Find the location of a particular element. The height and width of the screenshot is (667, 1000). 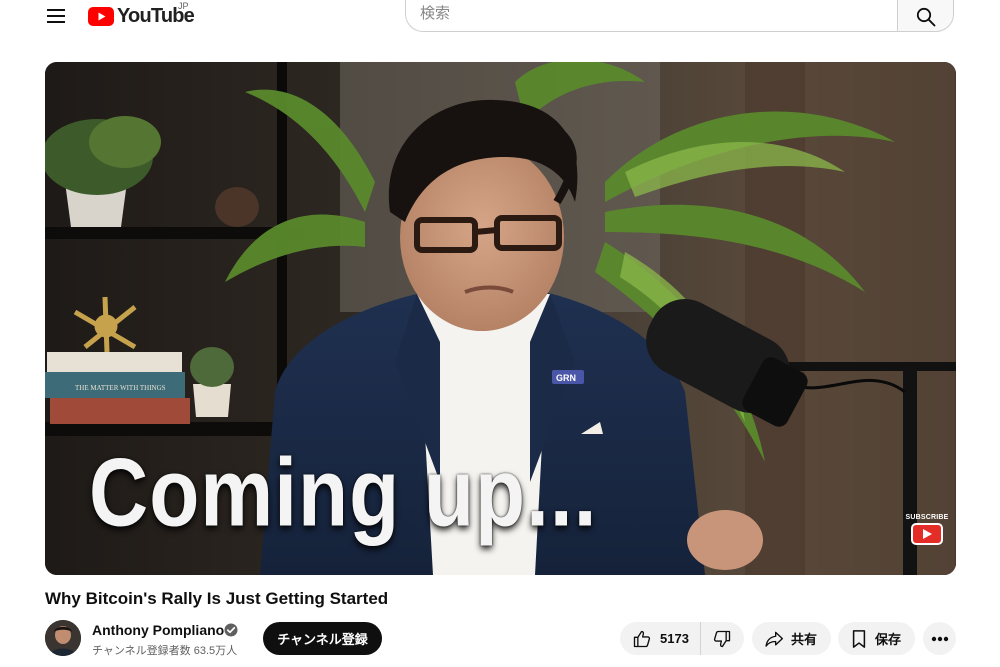

channel-avatar is located at coordinates (63, 638).